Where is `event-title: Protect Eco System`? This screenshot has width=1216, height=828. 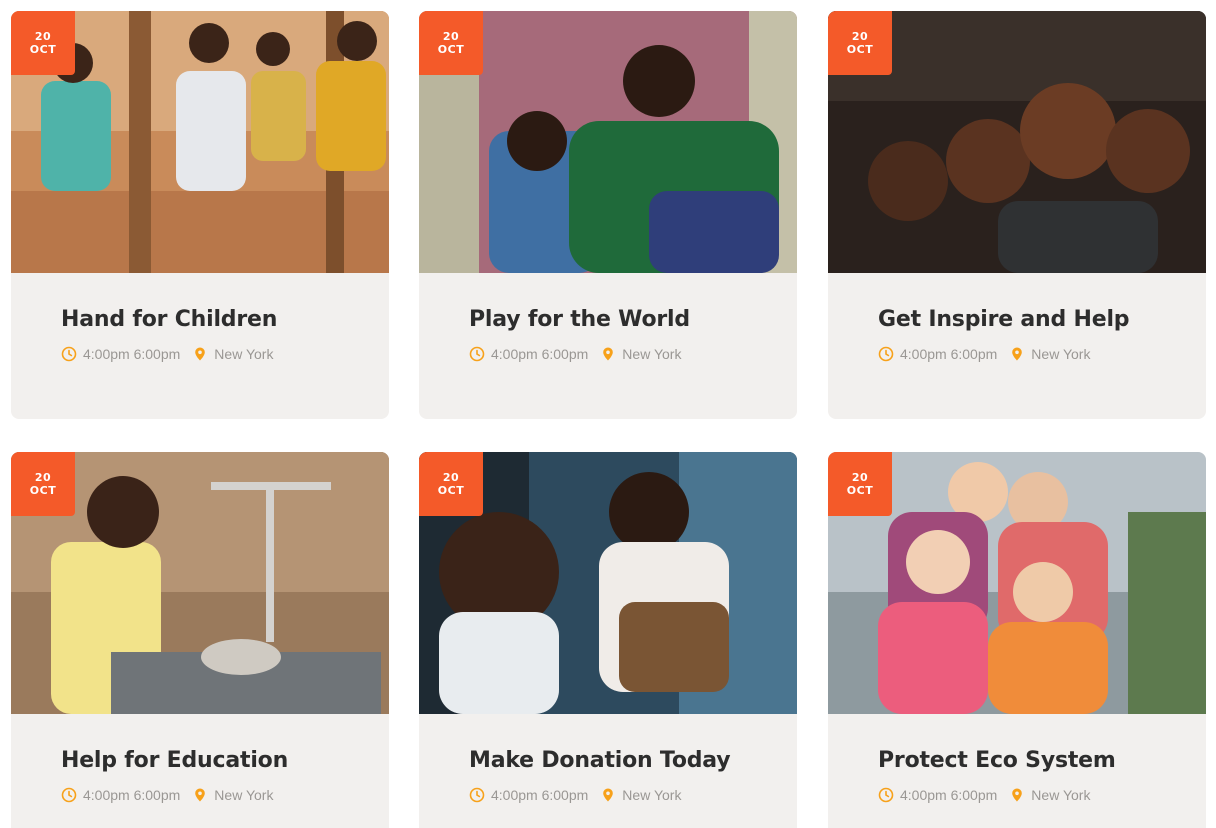 event-title: Protect Eco System is located at coordinates (1042, 760).